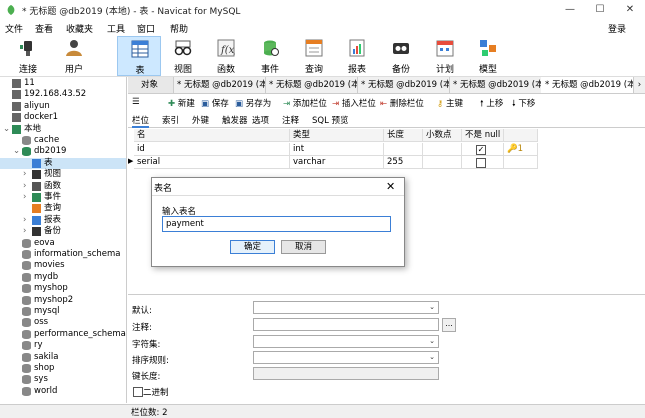 The width and height of the screenshot is (645, 418). What do you see at coordinates (252, 247) in the screenshot?
I see `ok-button: 确定` at bounding box center [252, 247].